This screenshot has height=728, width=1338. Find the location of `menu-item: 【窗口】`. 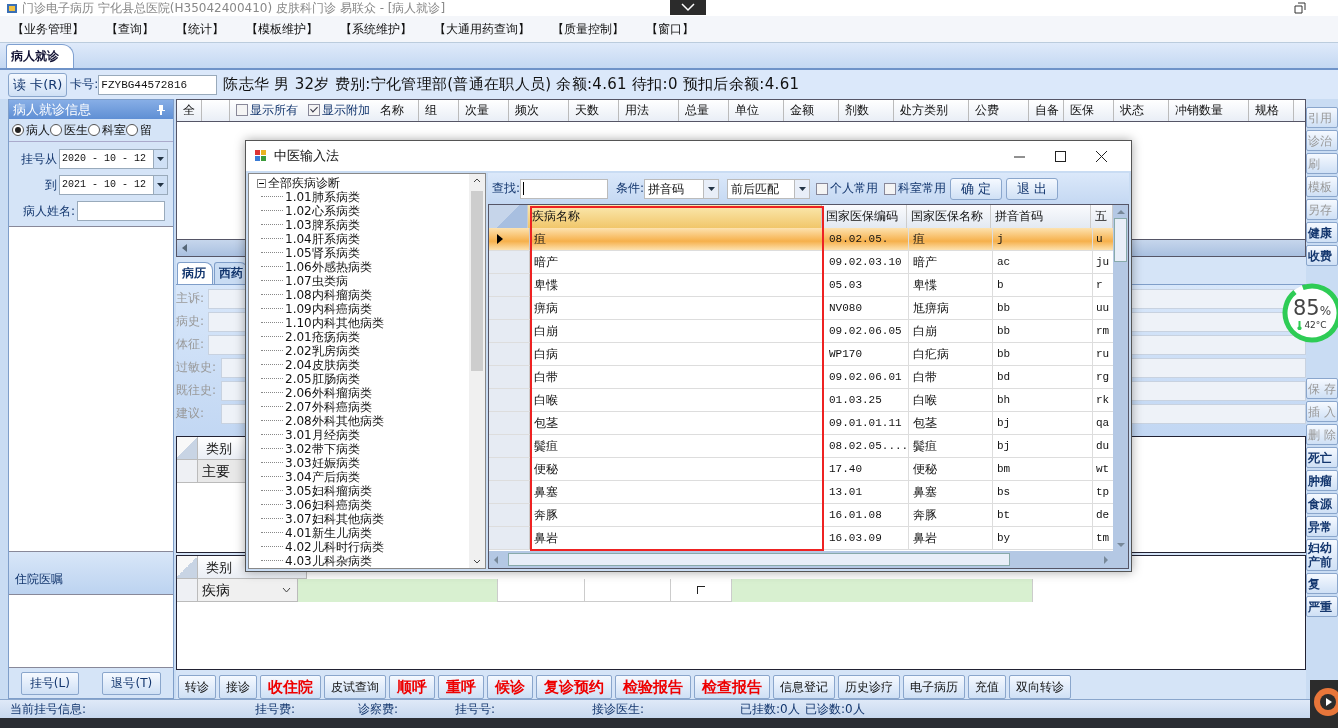

menu-item: 【窗口】 is located at coordinates (670, 29).